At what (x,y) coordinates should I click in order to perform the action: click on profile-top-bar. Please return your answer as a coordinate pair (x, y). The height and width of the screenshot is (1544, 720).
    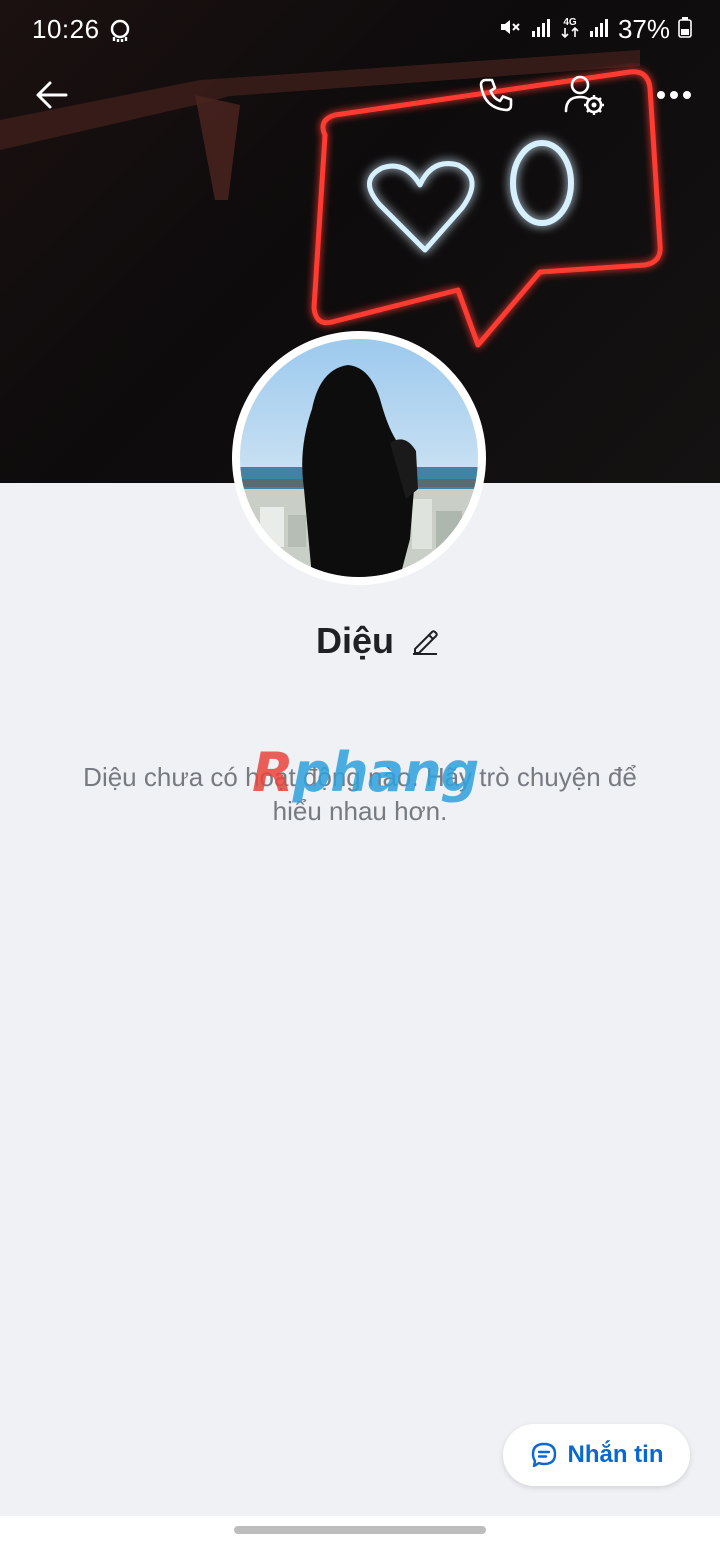
    Looking at the image, I should click on (360, 97).